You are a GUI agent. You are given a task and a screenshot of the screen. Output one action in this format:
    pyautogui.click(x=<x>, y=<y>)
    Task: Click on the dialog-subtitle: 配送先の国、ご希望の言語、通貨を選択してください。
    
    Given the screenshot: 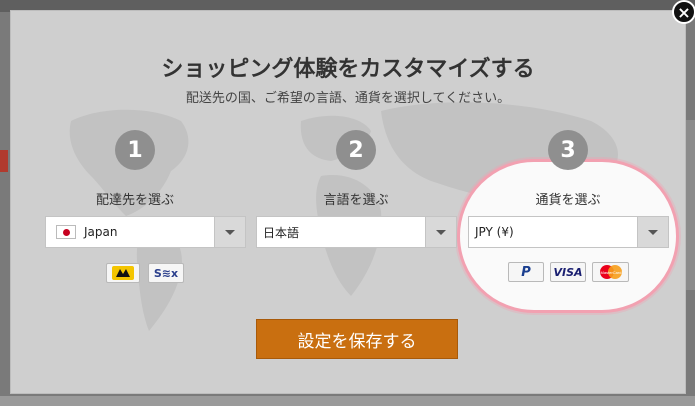 What is the action you would take?
    pyautogui.click(x=348, y=98)
    